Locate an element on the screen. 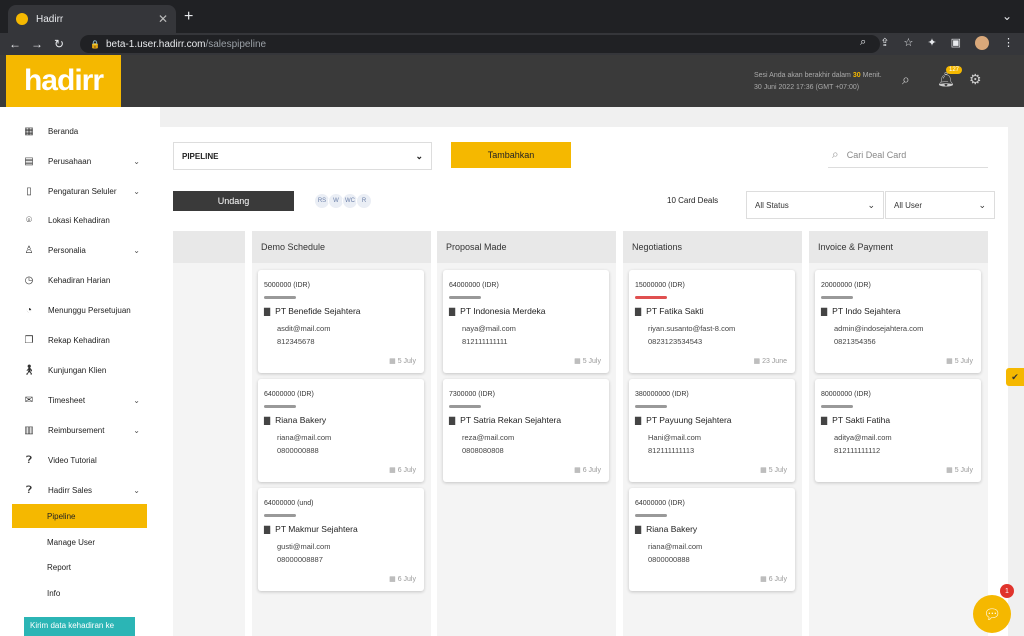 This screenshot has width=1024, height=636. hadirr-logo: hadirr is located at coordinates (63, 81).